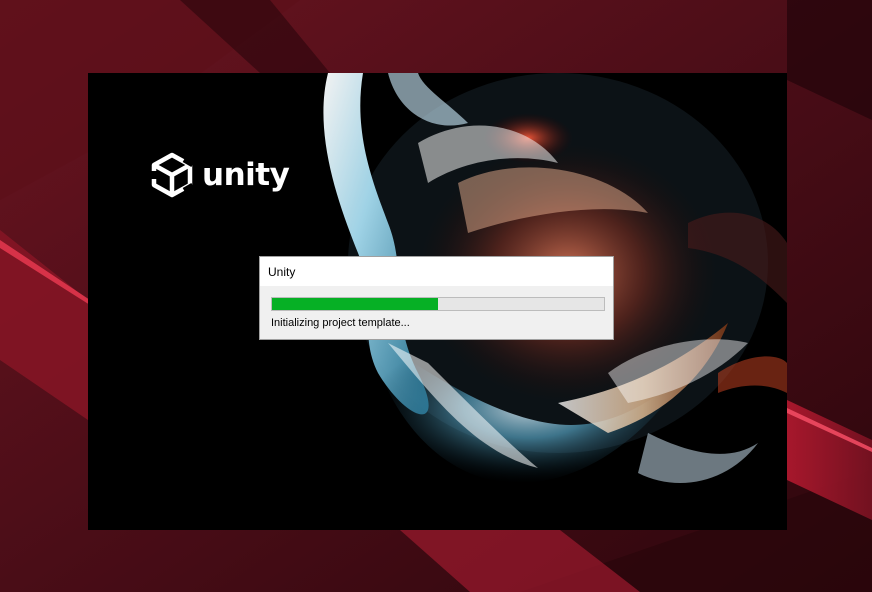 The image size is (872, 592). What do you see at coordinates (172, 175) in the screenshot?
I see `unity-cube-icon` at bounding box center [172, 175].